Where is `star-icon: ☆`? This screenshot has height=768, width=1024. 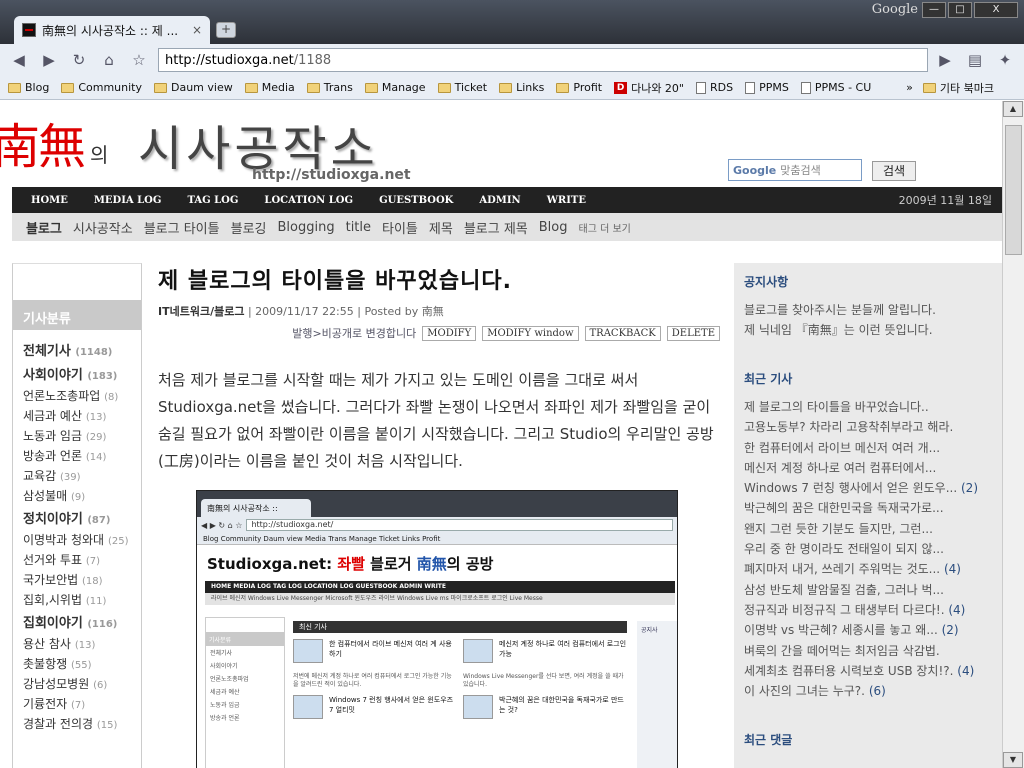 star-icon: ☆ is located at coordinates (139, 60).